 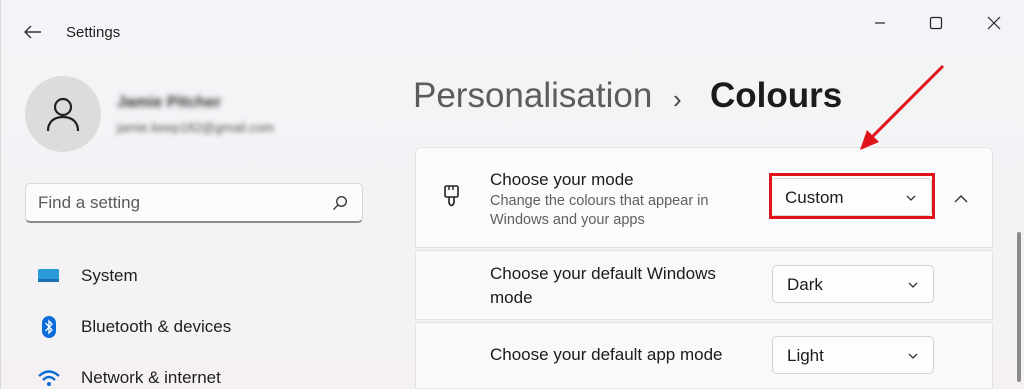 I want to click on close-icon, so click(x=994, y=23).